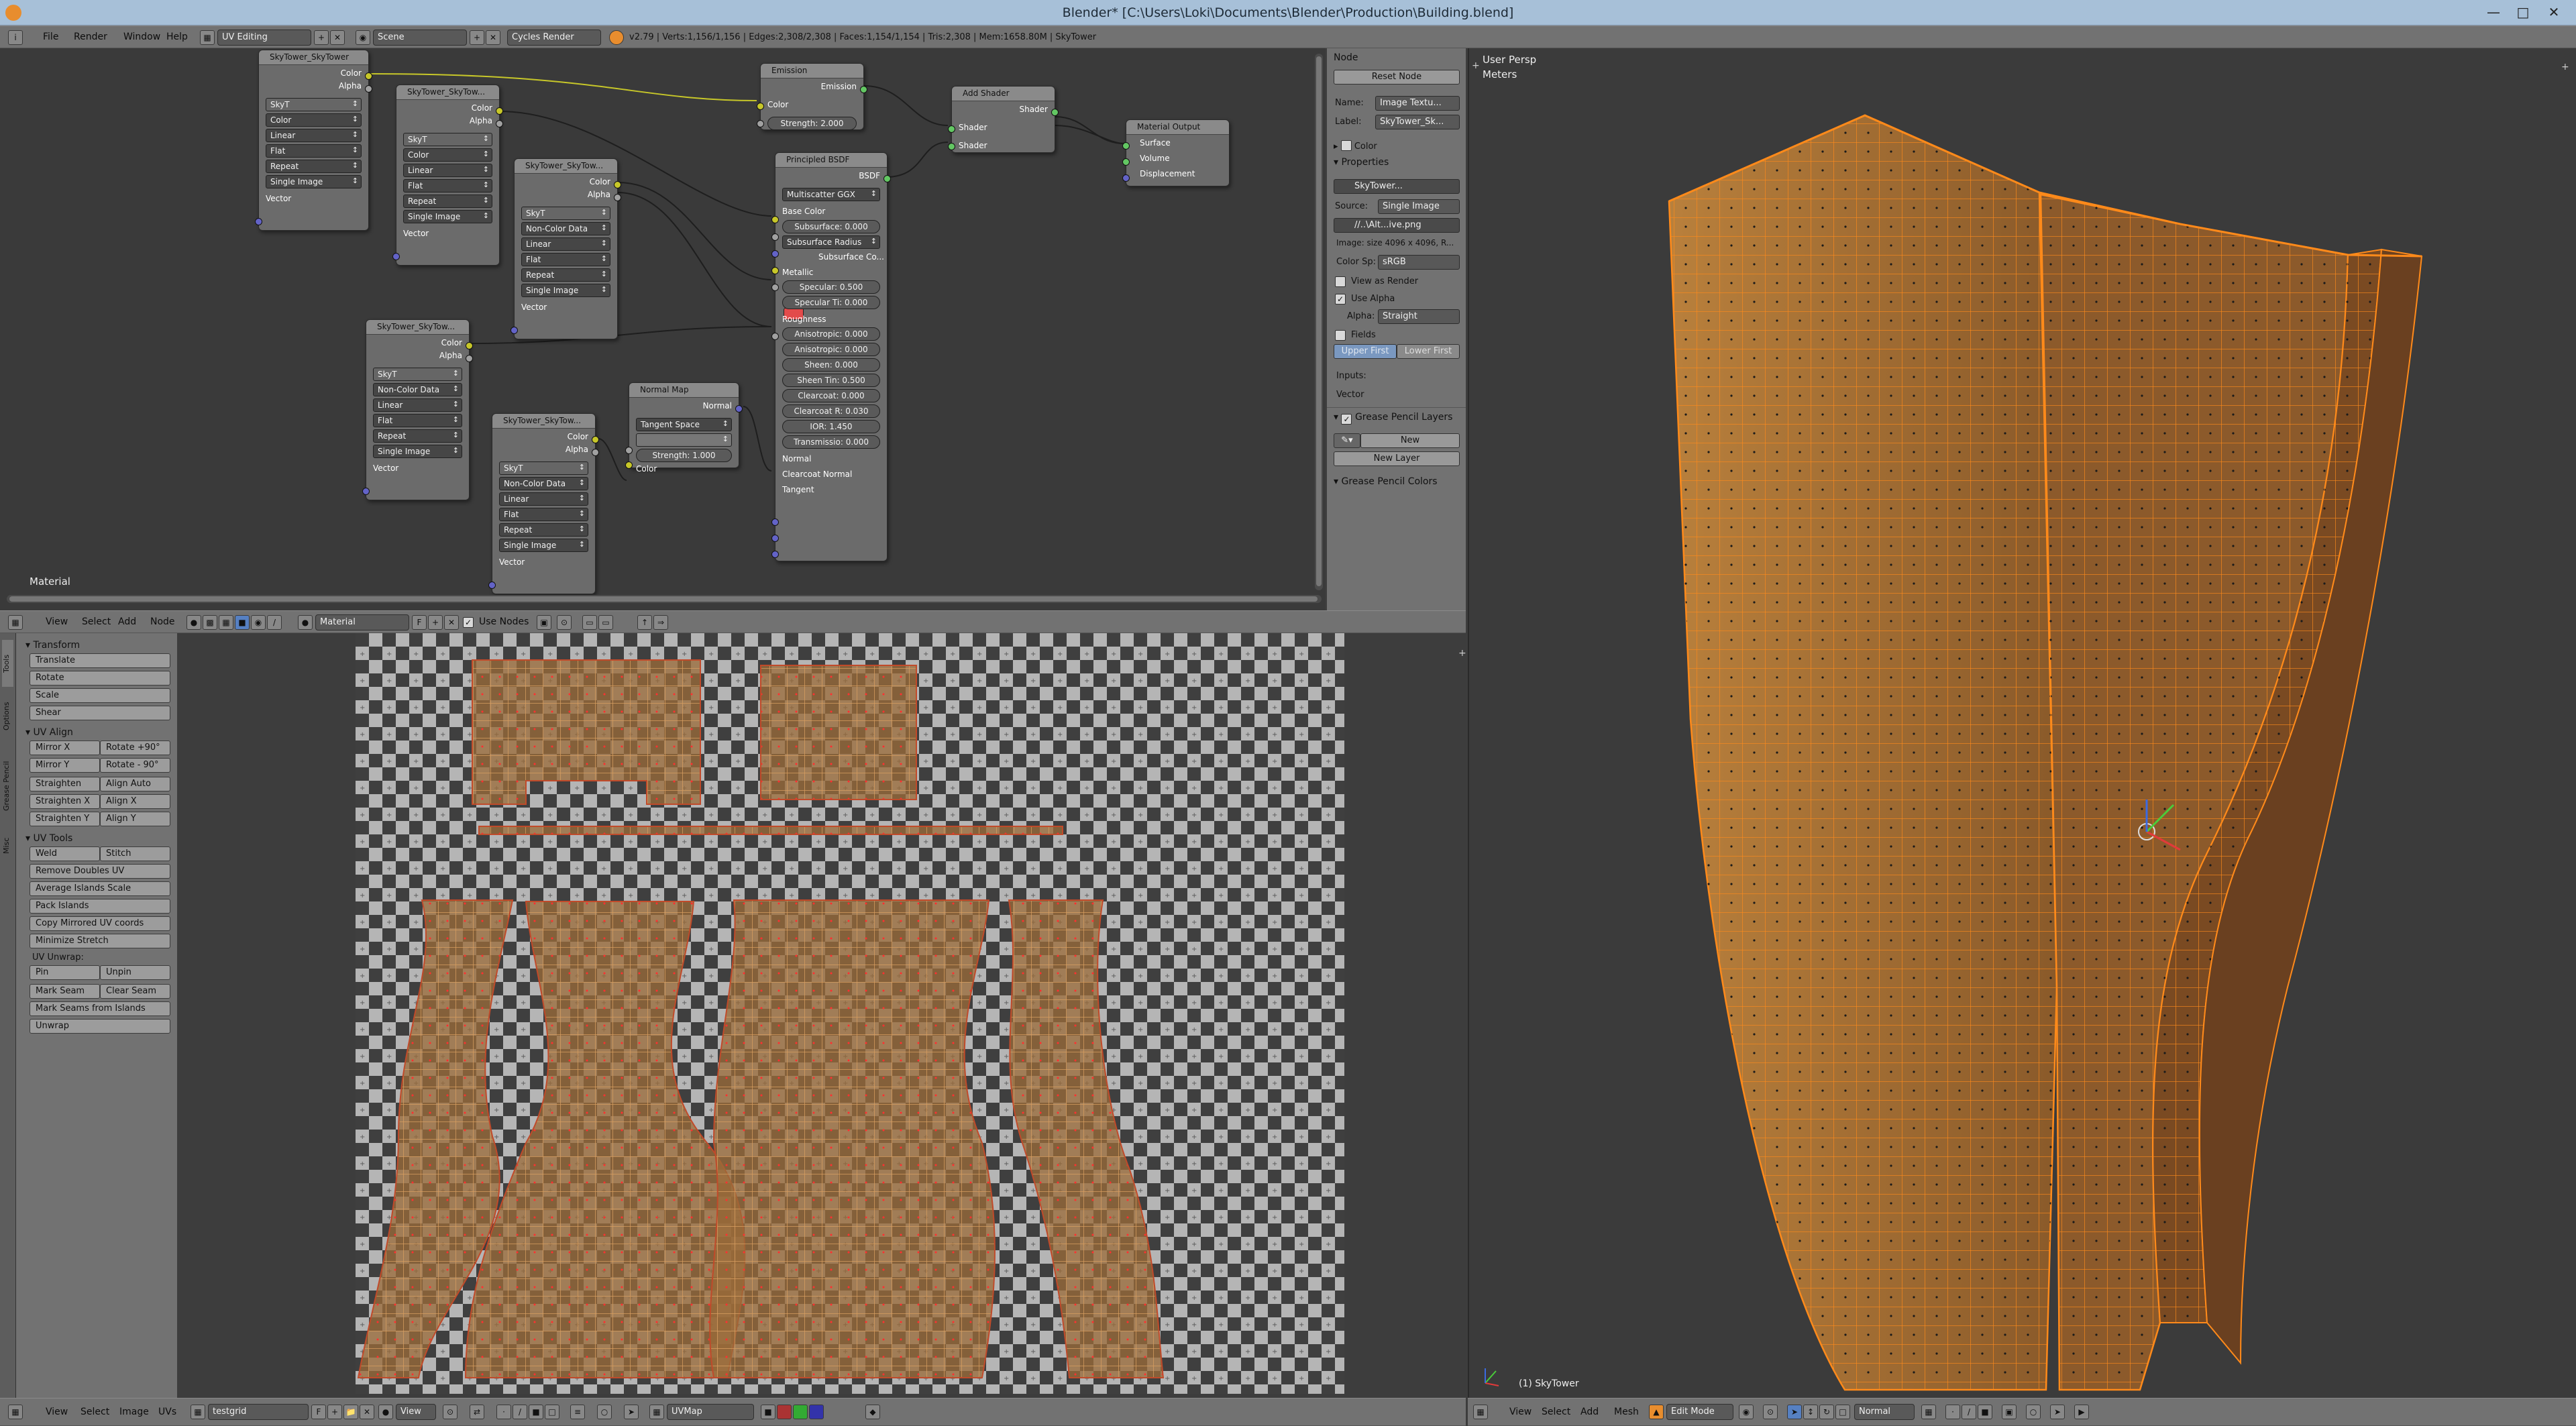 Image resolution: width=2576 pixels, height=1426 pixels. Describe the element at coordinates (684, 424) in the screenshot. I see `space-select: Tangent Space` at that location.